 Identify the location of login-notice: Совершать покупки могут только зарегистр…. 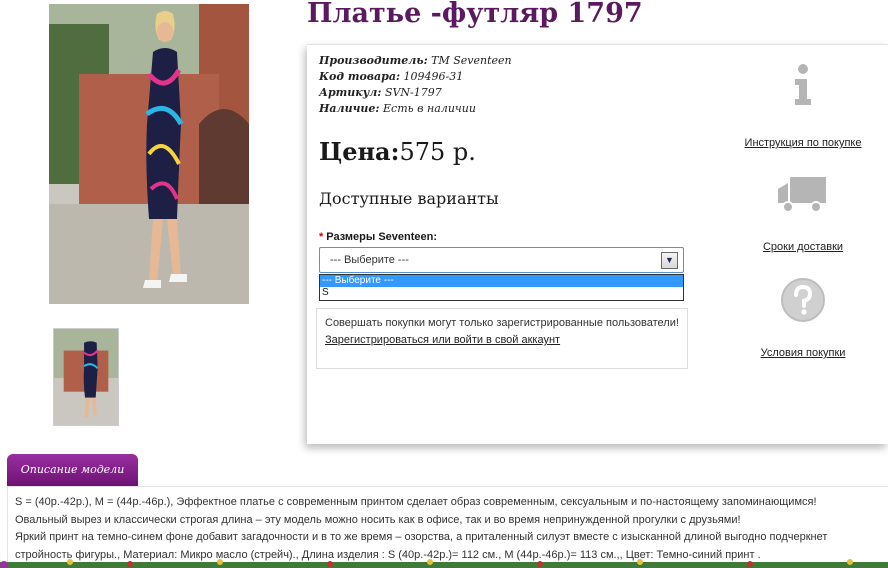
(502, 338).